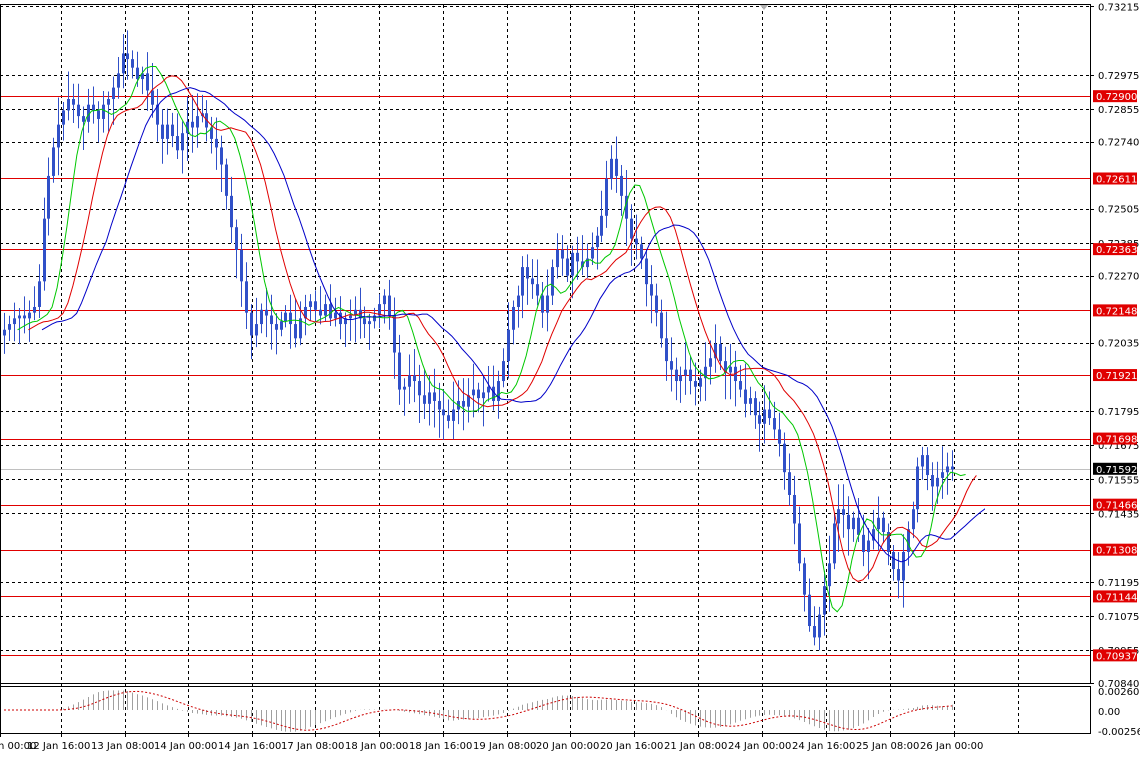  Describe the element at coordinates (631, 746) in the screenshot. I see `time-tick-label: 20 Jan 16:00` at that location.